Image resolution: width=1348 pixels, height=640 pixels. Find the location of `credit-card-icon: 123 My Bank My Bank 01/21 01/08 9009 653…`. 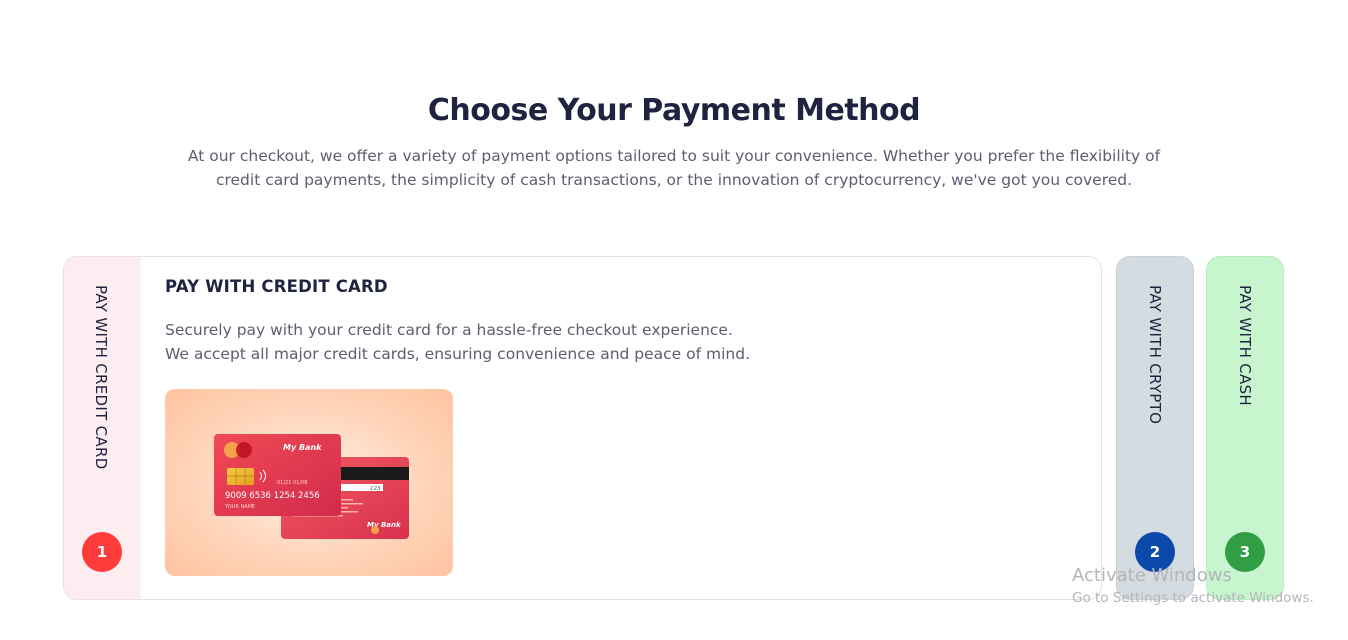

credit-card-icon: 123 My Bank My Bank 01/21 01/08 9009 653… is located at coordinates (311, 486).